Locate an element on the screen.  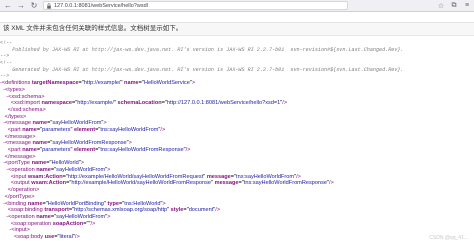
xml-comment-line: --> is located at coordinates (5, 56).